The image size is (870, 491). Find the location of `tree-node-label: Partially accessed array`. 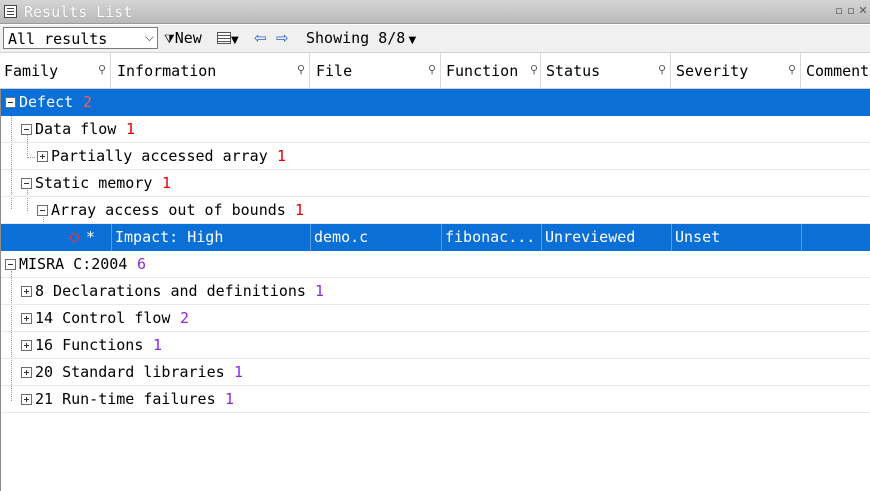

tree-node-label: Partially accessed array is located at coordinates (159, 156).